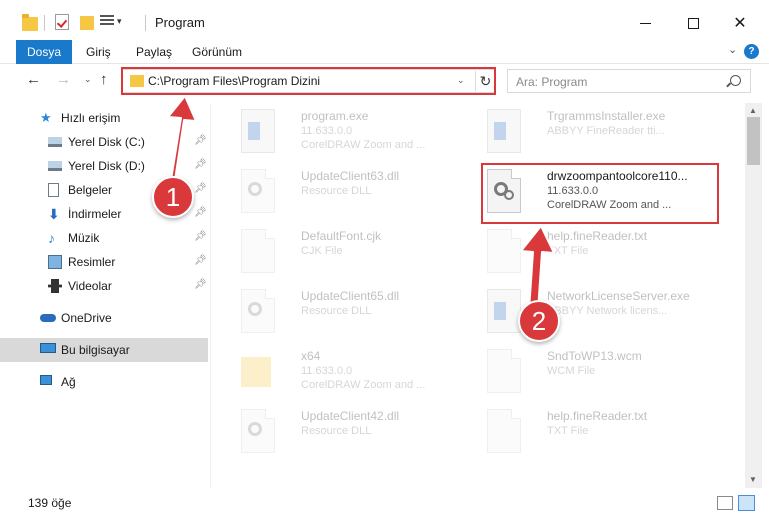 This screenshot has width=769, height=528. I want to click on search-icon, so click(735, 80).